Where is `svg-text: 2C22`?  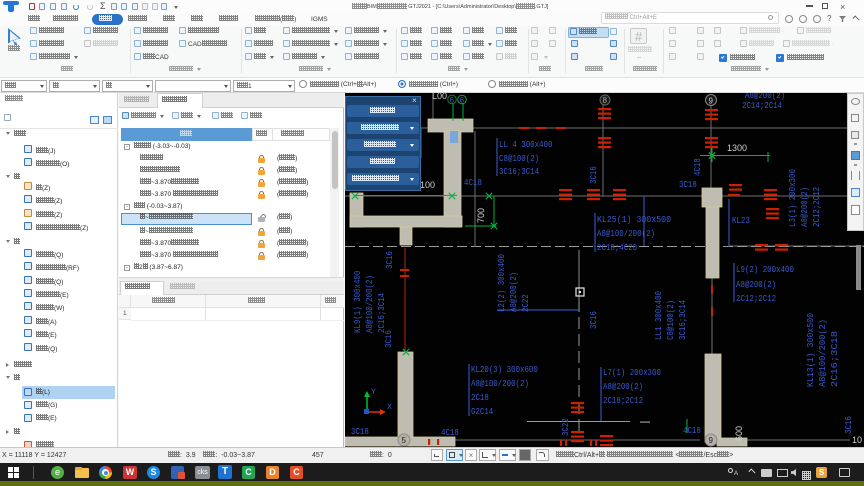 svg-text: 2C22 is located at coordinates (526, 303).